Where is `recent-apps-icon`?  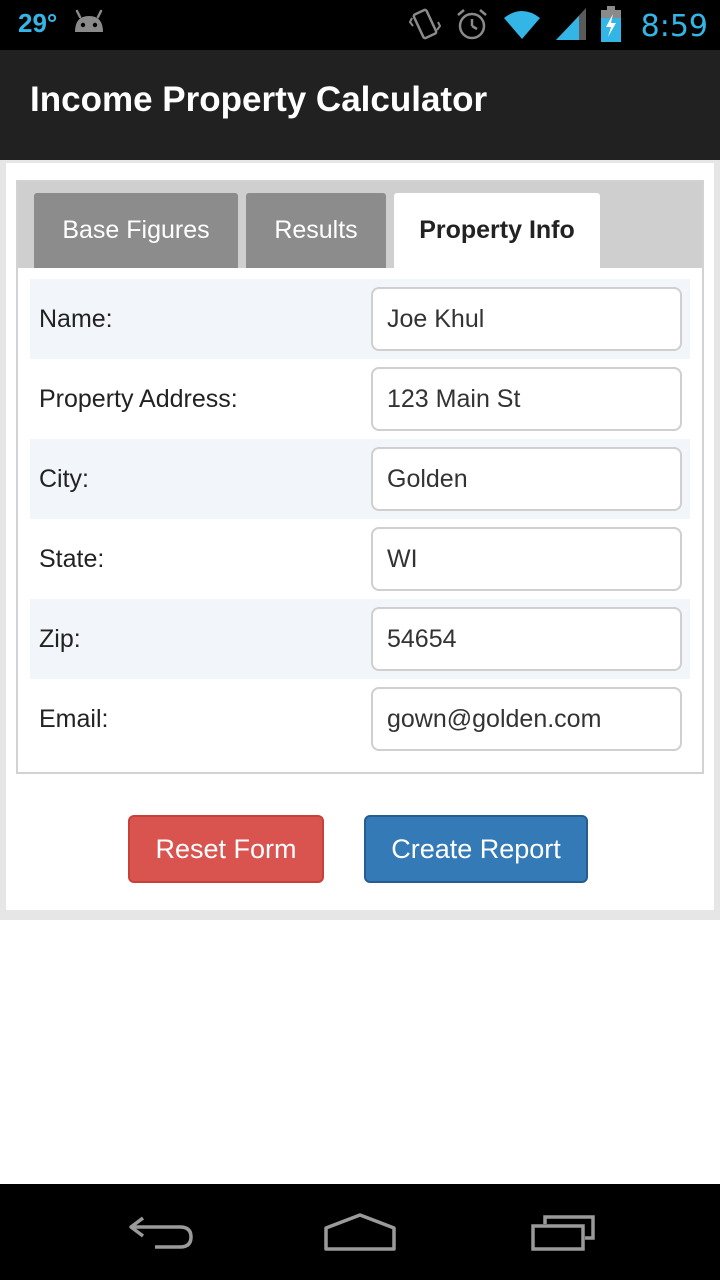
recent-apps-icon is located at coordinates (563, 1232).